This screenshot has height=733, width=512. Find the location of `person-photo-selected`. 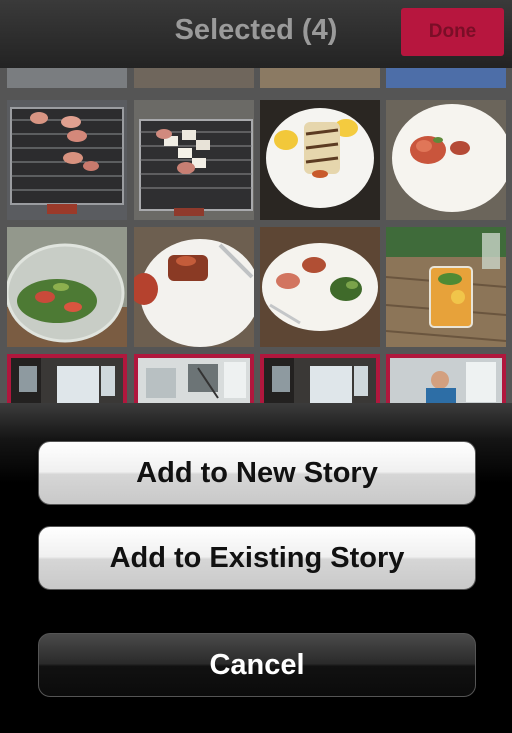

person-photo-selected is located at coordinates (446, 380).